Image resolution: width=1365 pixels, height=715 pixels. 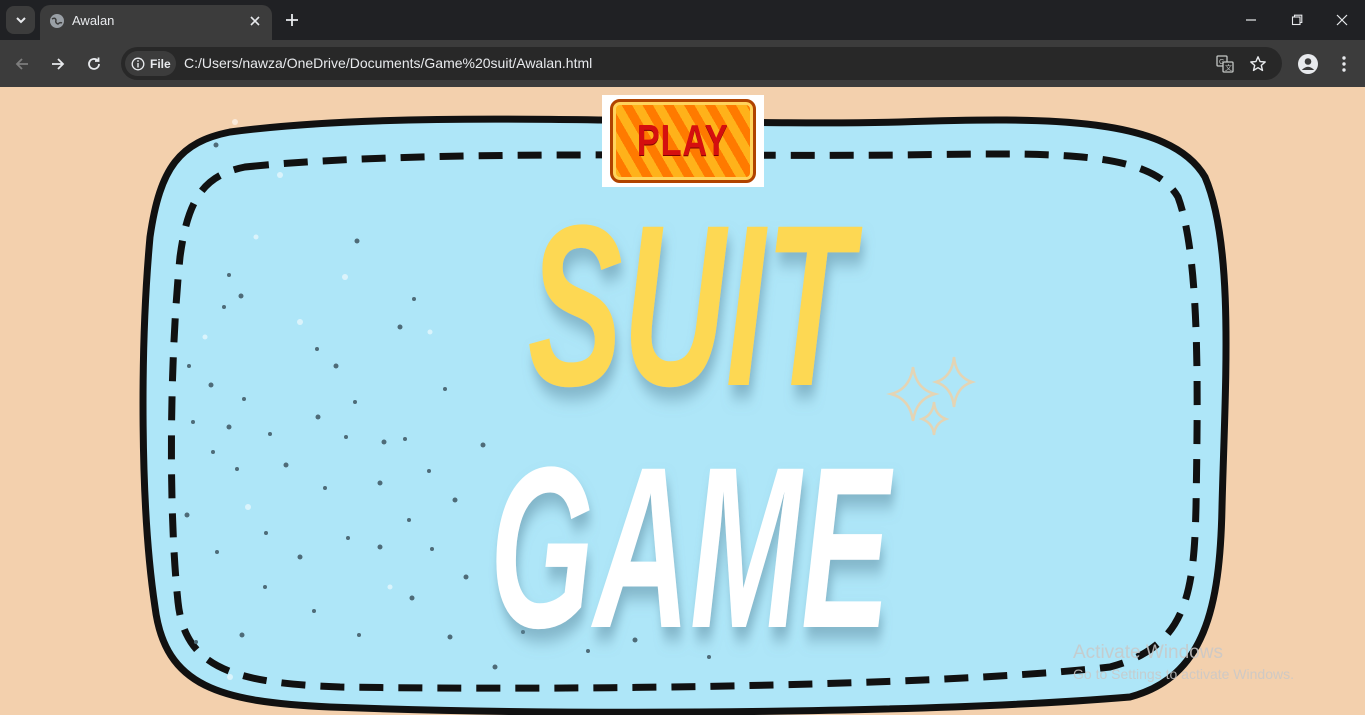 What do you see at coordinates (682, 20) in the screenshot?
I see `tab-strip: Awalan` at bounding box center [682, 20].